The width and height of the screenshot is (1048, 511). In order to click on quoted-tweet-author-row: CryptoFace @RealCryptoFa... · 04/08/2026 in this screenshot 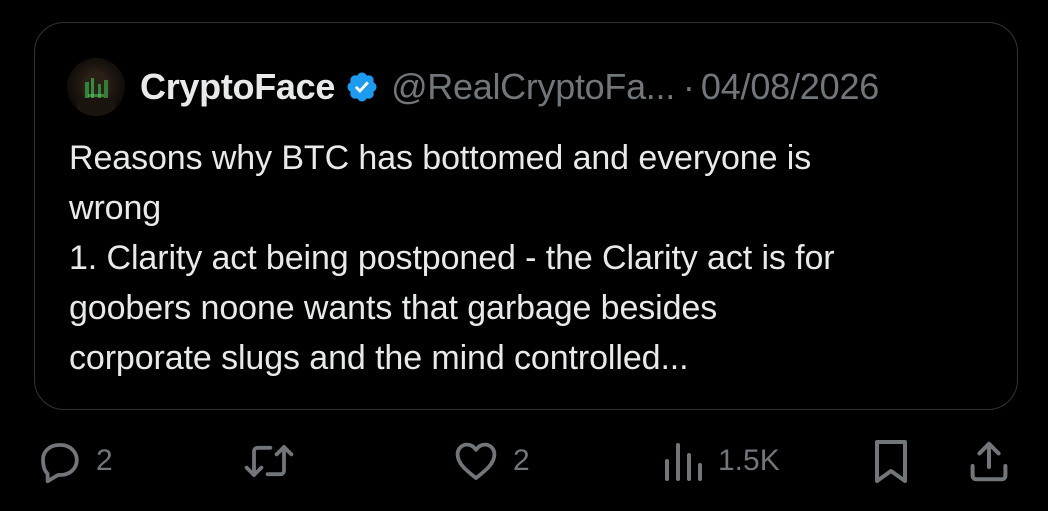, I will do `click(473, 87)`.